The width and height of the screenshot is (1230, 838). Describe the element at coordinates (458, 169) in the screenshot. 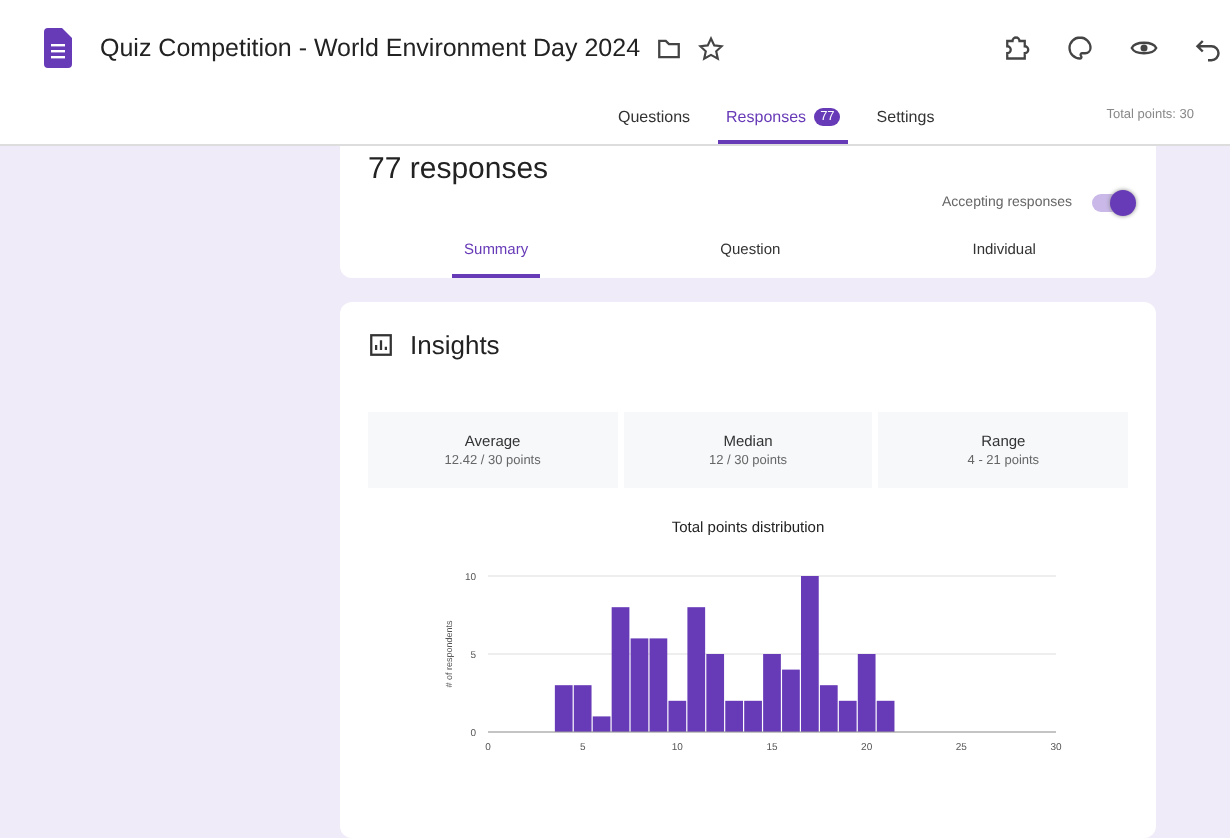

I see `responses-title: 77 responses` at that location.